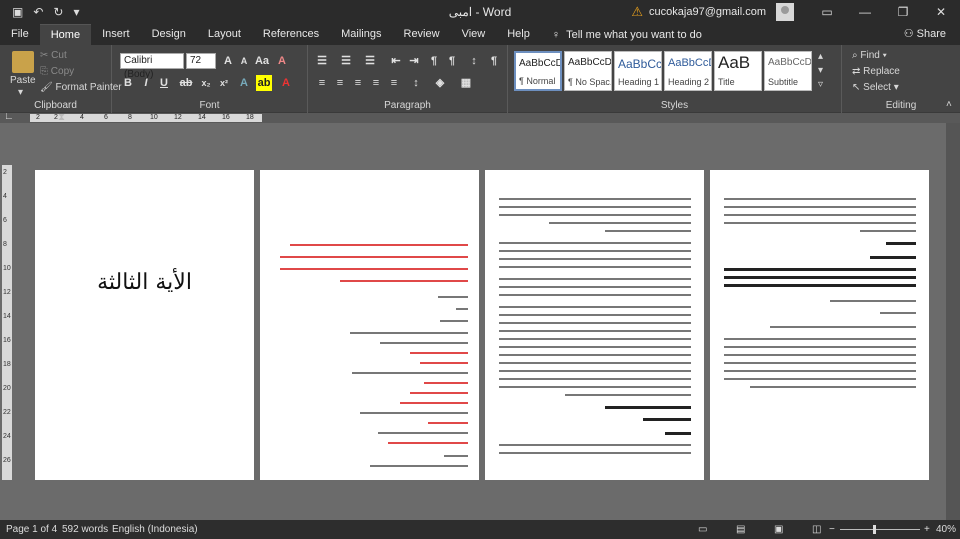  What do you see at coordinates (346, 61) in the screenshot?
I see `numbering-icon: ☰` at bounding box center [346, 61].